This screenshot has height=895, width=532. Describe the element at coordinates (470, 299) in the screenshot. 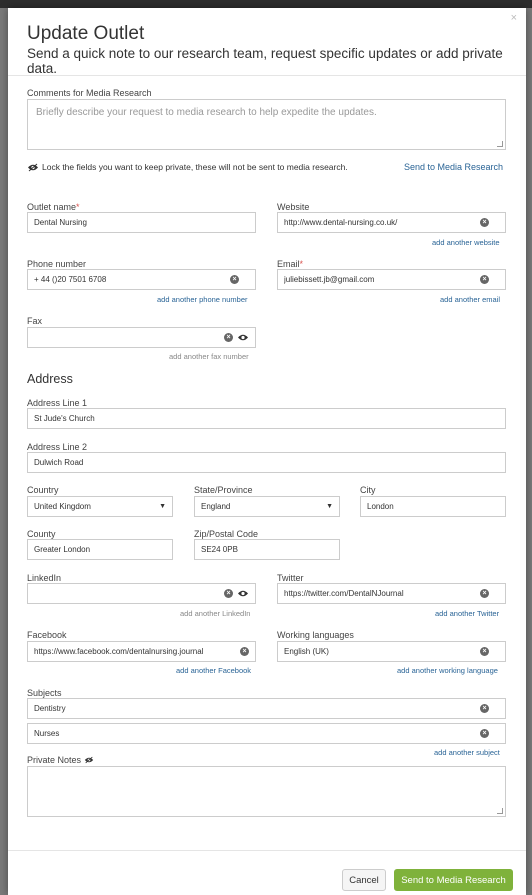

I see `add-email-link: add another email` at that location.